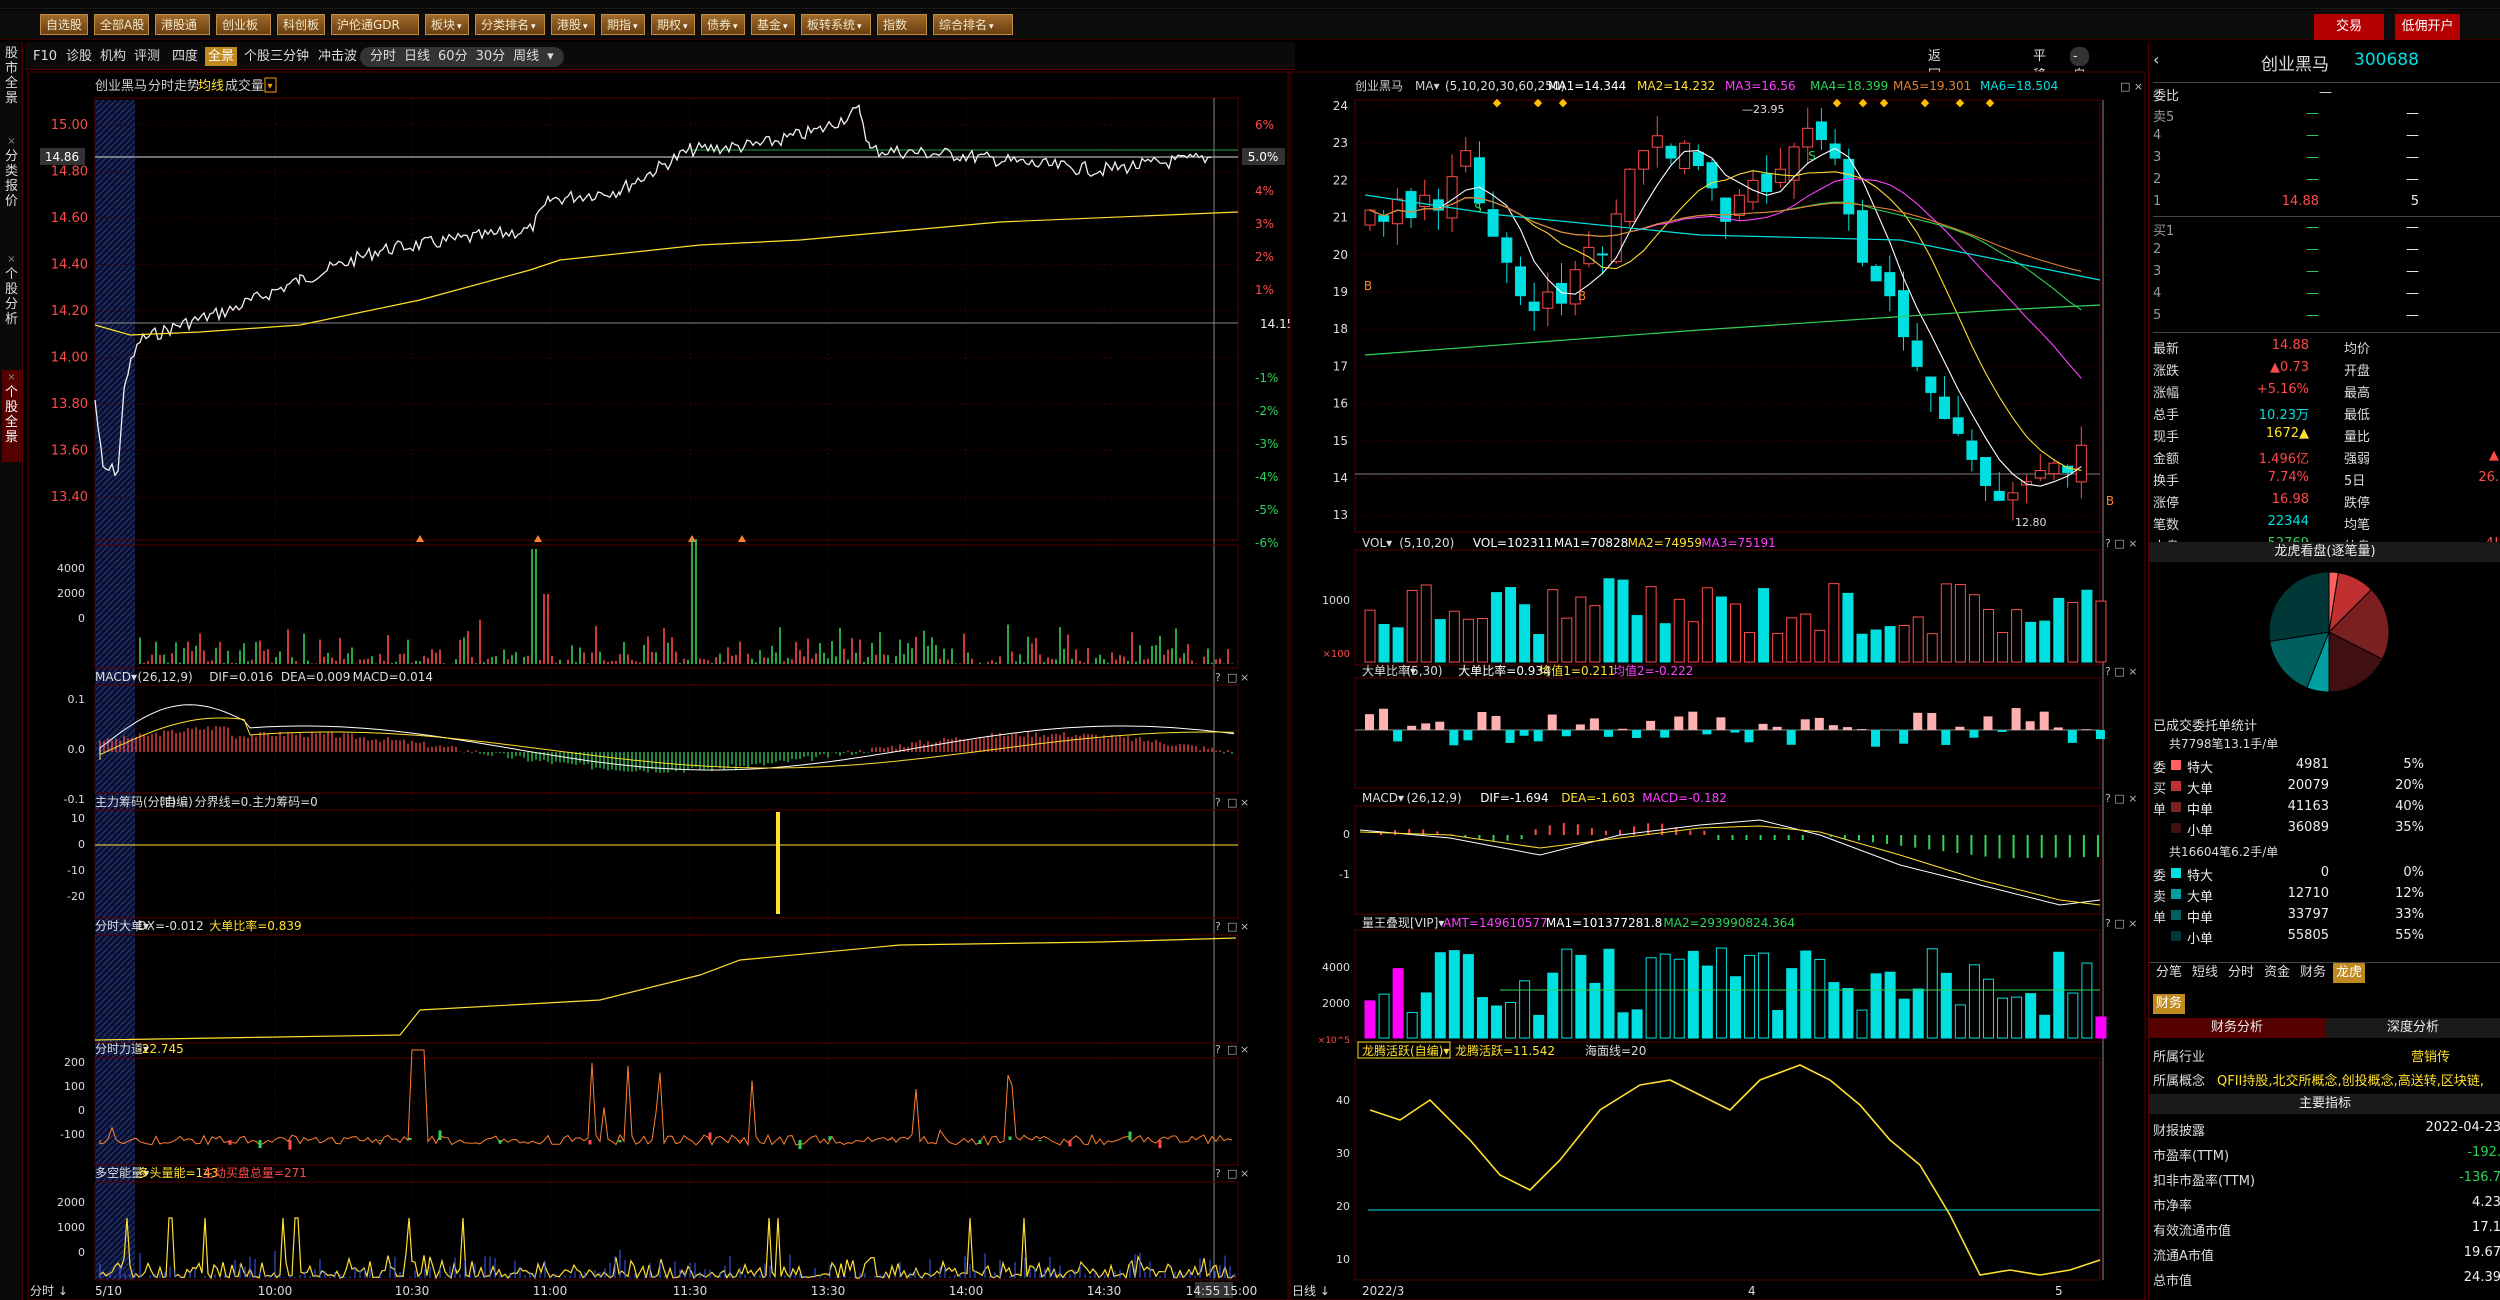 The height and width of the screenshot is (1300, 2500). What do you see at coordinates (2166, 525) in the screenshot?
I see `stat-label: 笔数` at bounding box center [2166, 525].